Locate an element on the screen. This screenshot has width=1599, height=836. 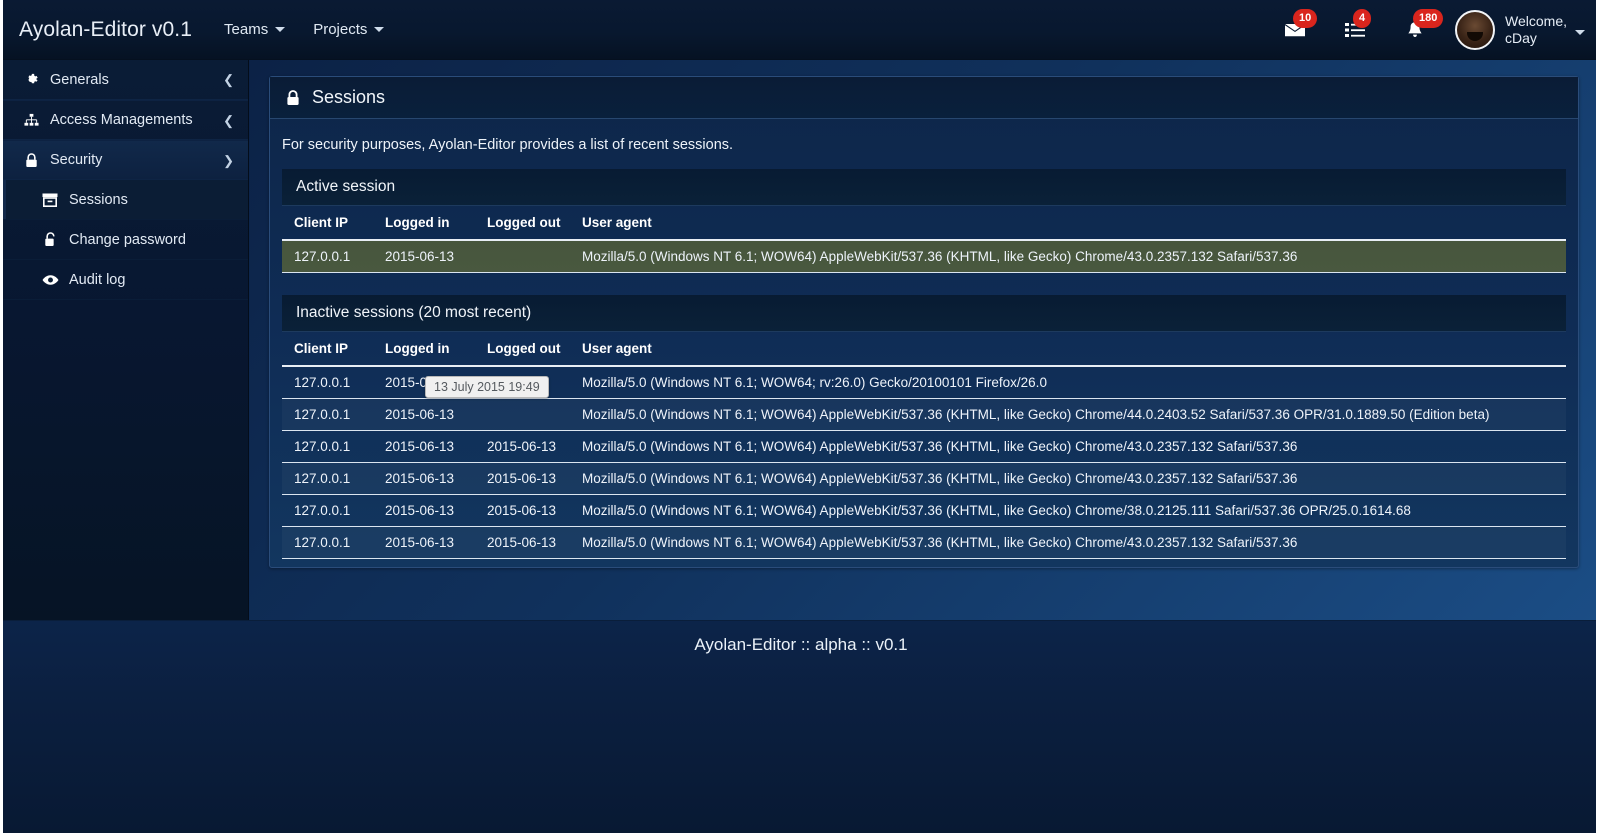
avatar is located at coordinates (1475, 29).